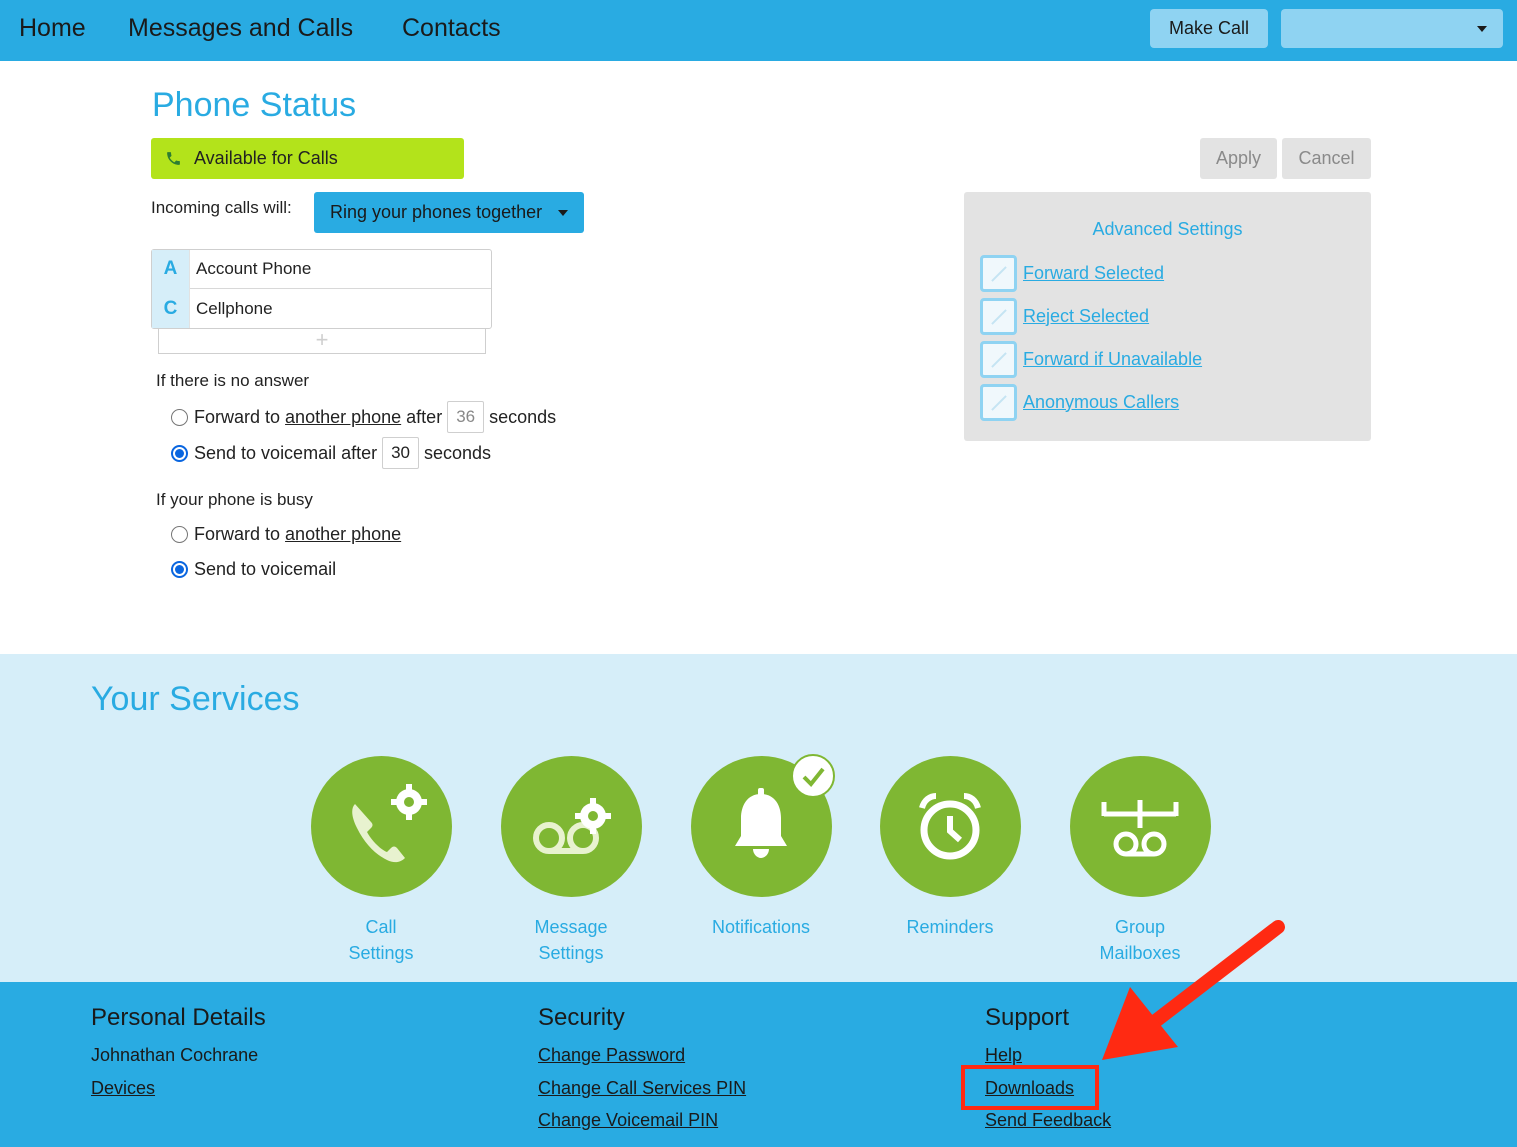 This screenshot has width=1517, height=1147. Describe the element at coordinates (1193, 990) in the screenshot. I see `red-arrow-annotation` at that location.